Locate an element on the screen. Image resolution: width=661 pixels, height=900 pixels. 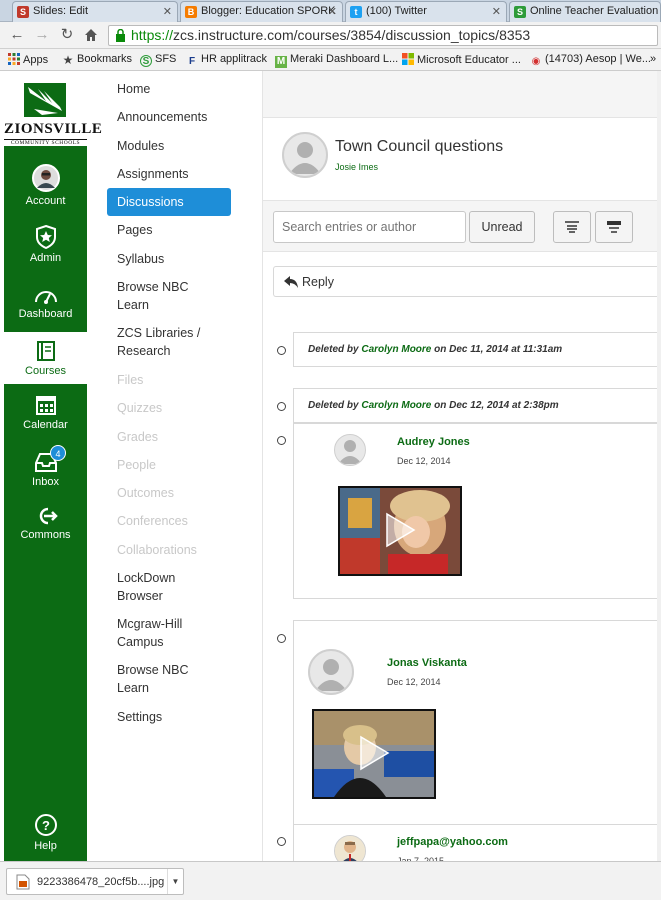
global-nav-label: Commons is located at coordinates (45, 535).